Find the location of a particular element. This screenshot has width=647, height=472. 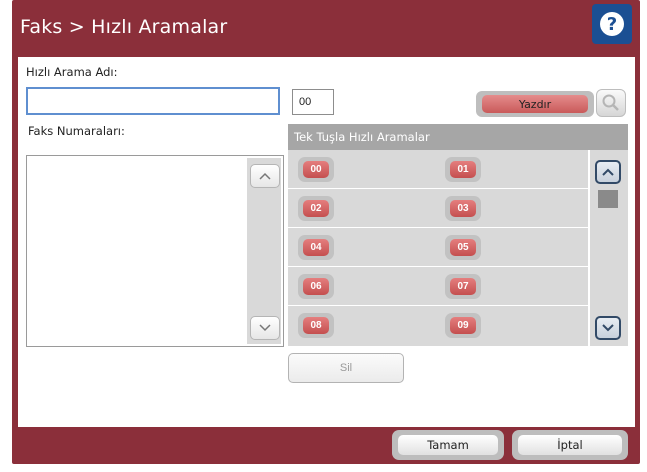

speed-dial-name-label: Hızlı Arama Adı: is located at coordinates (72, 72).